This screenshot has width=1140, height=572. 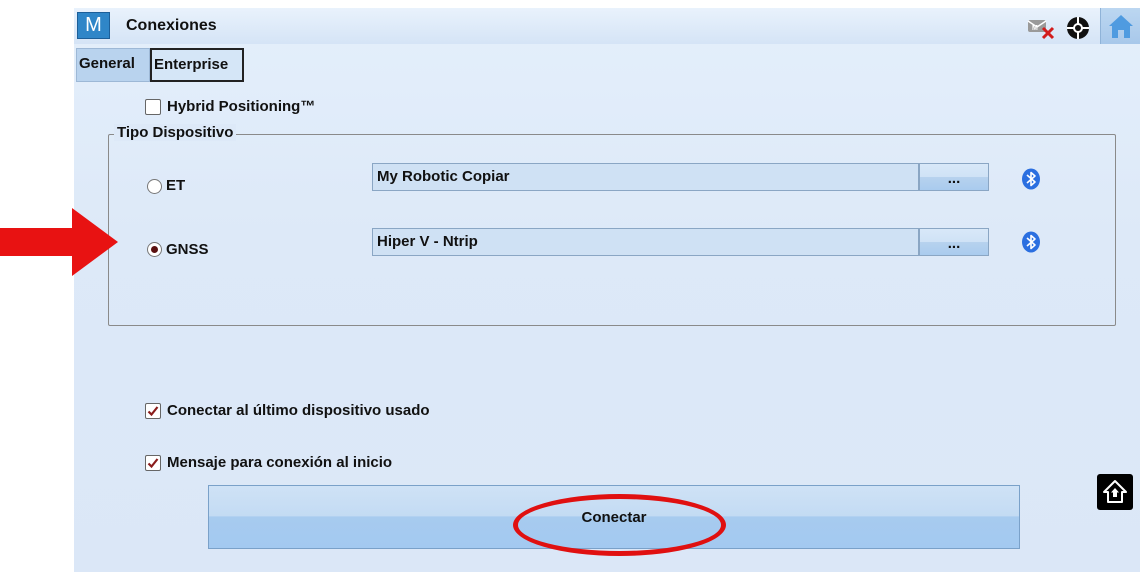 I want to click on red-arrow, so click(x=59, y=242).